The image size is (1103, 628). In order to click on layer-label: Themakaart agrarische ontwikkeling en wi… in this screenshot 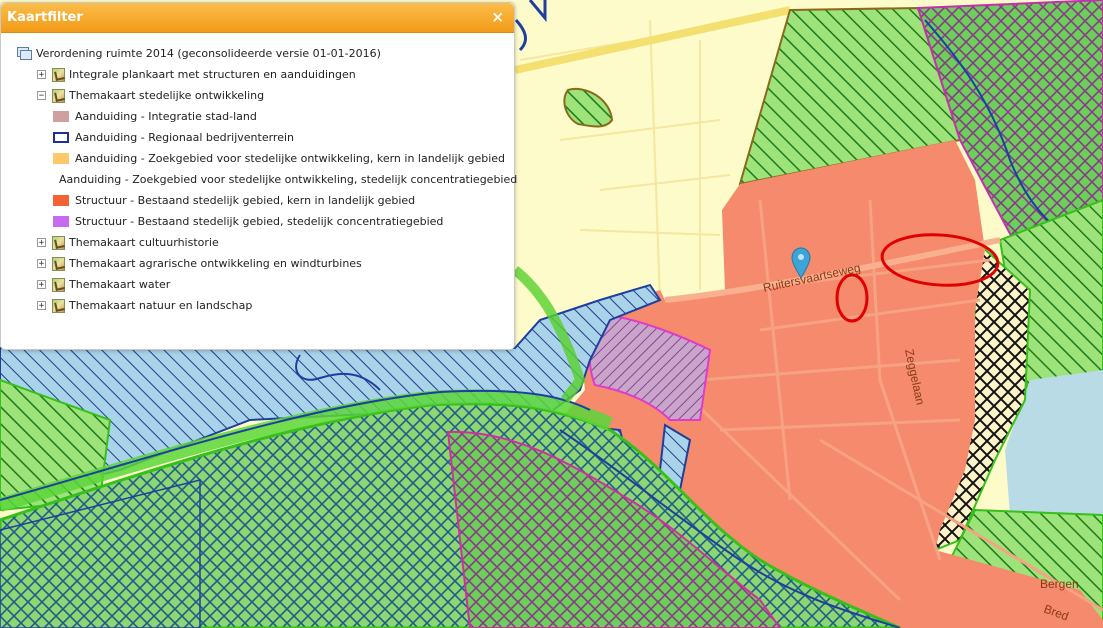, I will do `click(215, 263)`.